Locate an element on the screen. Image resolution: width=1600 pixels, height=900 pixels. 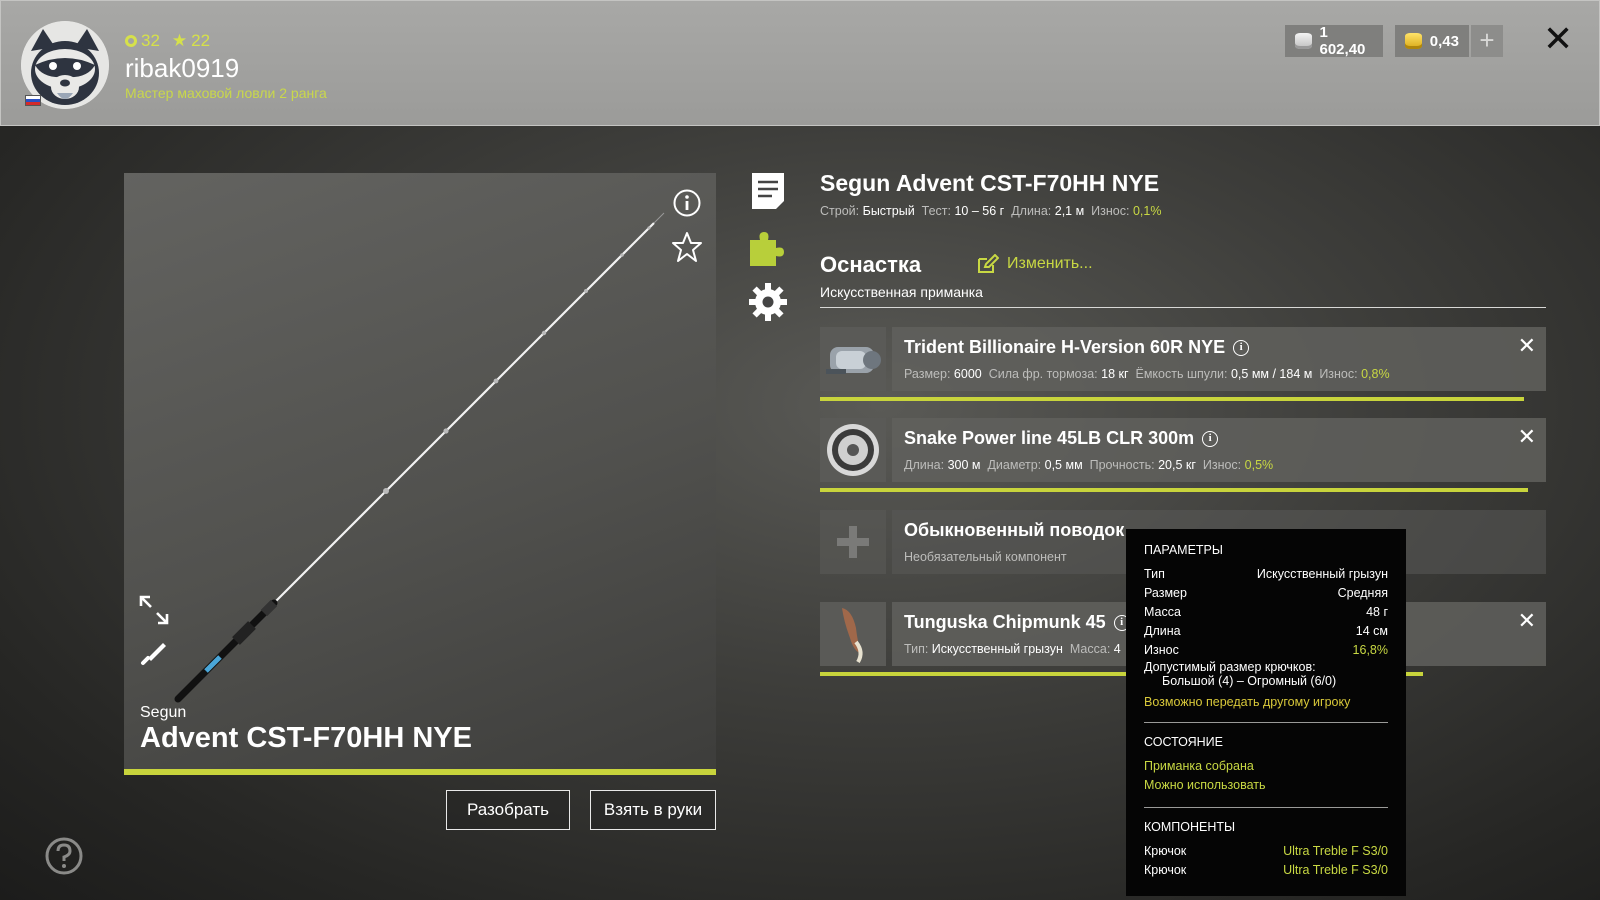
stat-value: 0,5% is located at coordinates (1259, 465).